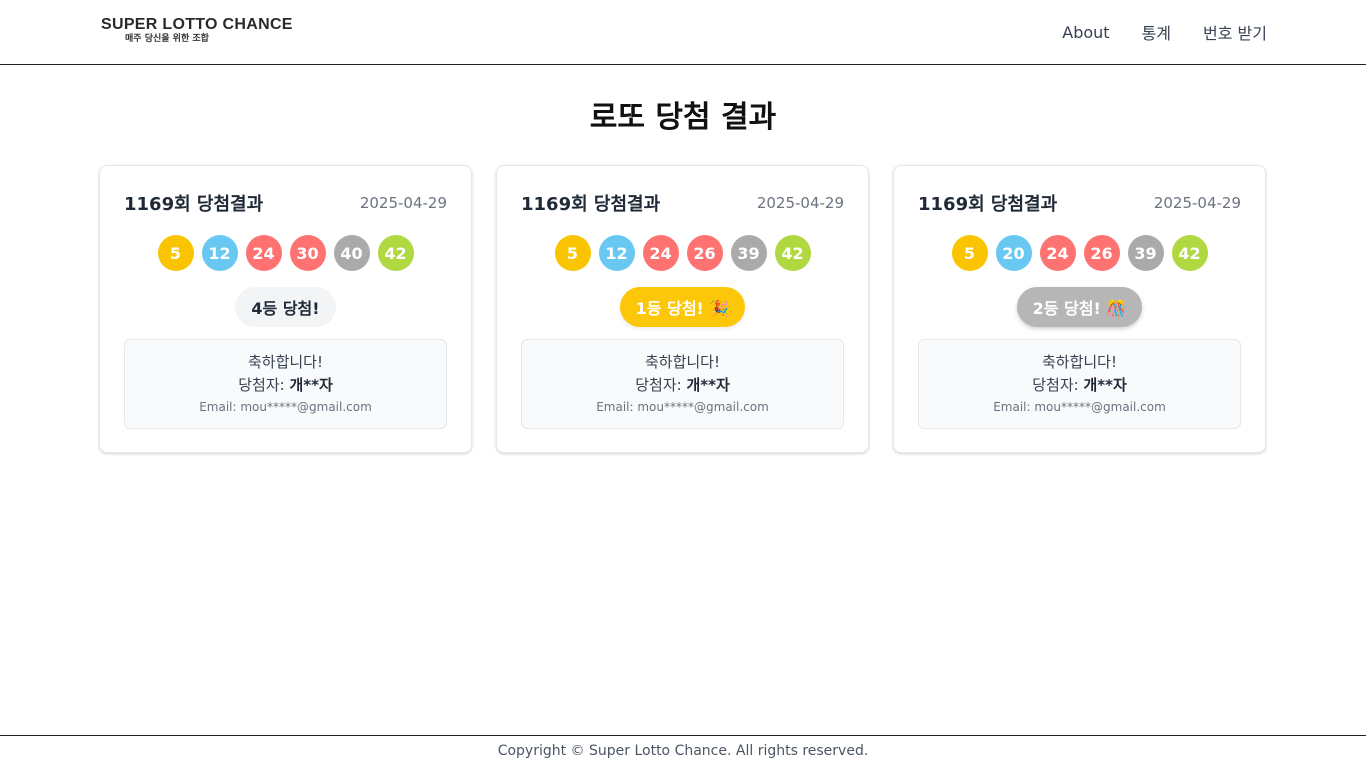 This screenshot has height=768, width=1366. I want to click on lotto-ball: 30, so click(307, 253).